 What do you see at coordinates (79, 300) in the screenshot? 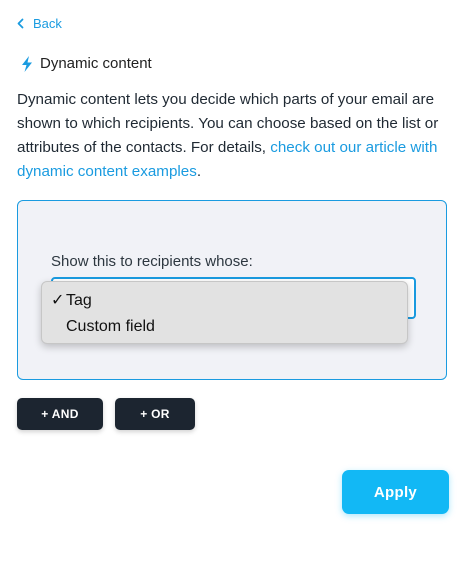
I see `dropdown-option-label: Tag` at bounding box center [79, 300].